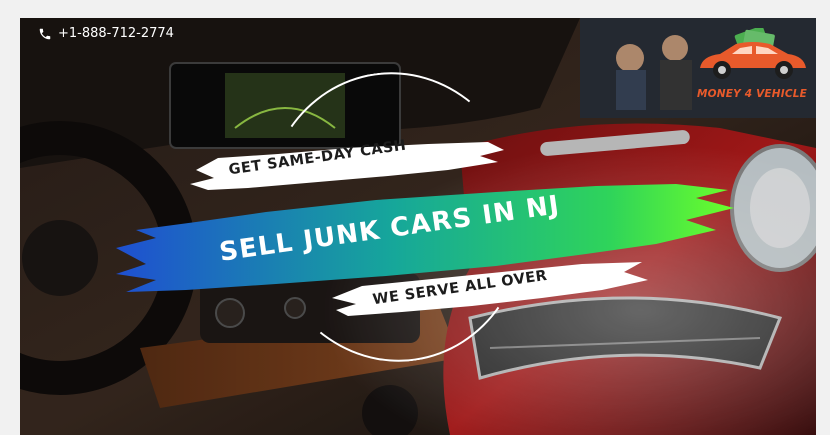 The image size is (830, 435). I want to click on car-logo-icon, so click(753, 52).